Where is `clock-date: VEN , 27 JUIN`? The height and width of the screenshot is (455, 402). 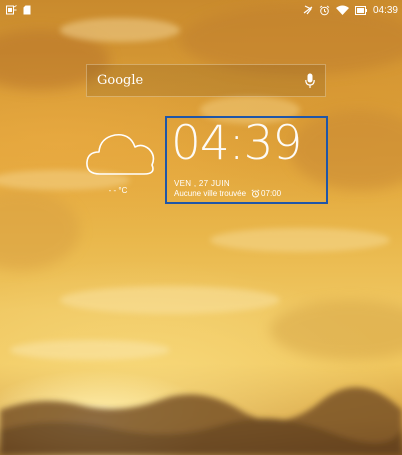 clock-date: VEN , 27 JUIN is located at coordinates (202, 183).